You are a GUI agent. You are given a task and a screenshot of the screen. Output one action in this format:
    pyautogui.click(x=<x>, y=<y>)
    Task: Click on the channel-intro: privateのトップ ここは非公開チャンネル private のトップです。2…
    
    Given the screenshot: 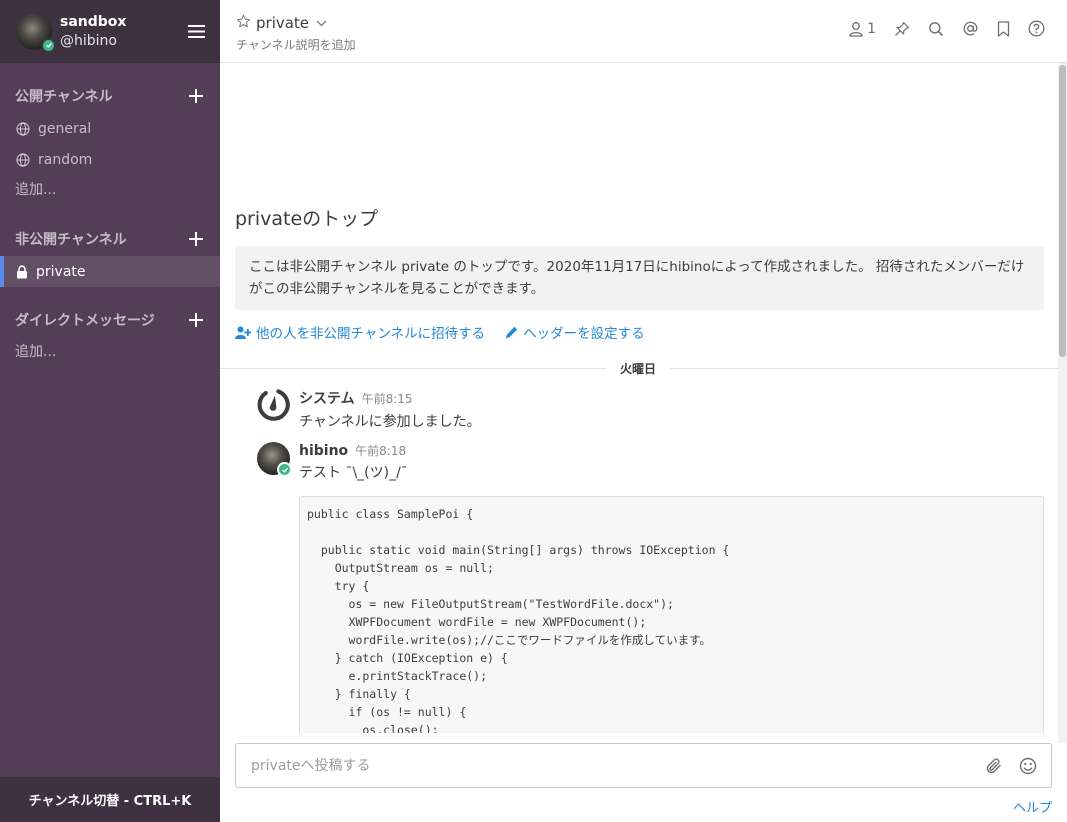 What is the action you would take?
    pyautogui.click(x=639, y=273)
    